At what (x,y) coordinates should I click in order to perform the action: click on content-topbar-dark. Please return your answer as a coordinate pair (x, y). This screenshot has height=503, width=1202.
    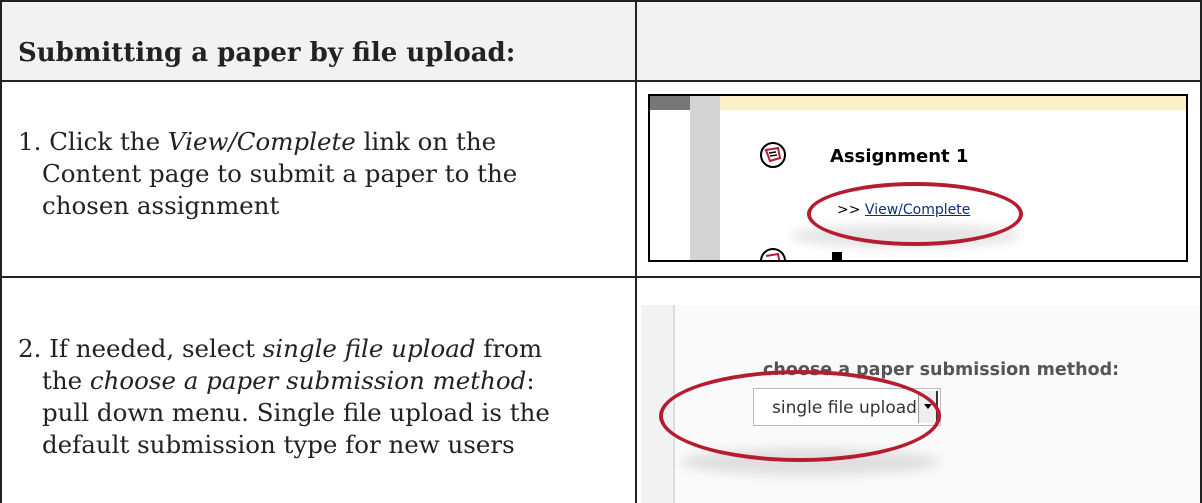
    Looking at the image, I should click on (670, 103).